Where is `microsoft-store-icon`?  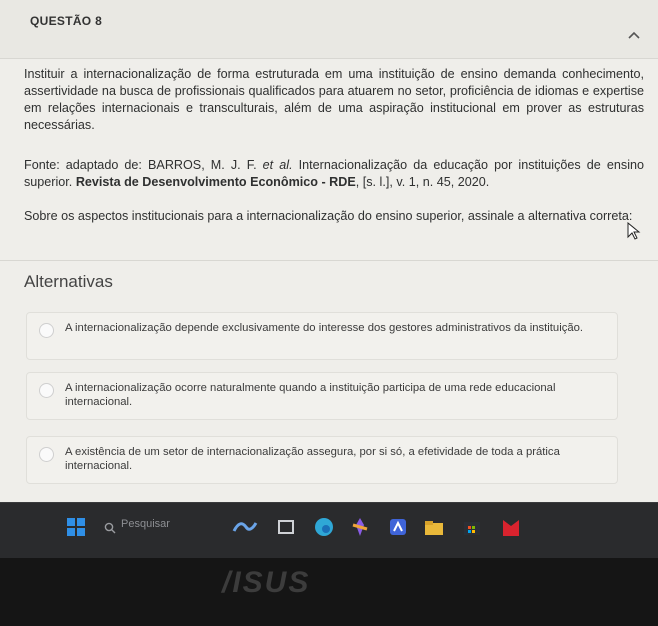 microsoft-store-icon is located at coordinates (472, 527).